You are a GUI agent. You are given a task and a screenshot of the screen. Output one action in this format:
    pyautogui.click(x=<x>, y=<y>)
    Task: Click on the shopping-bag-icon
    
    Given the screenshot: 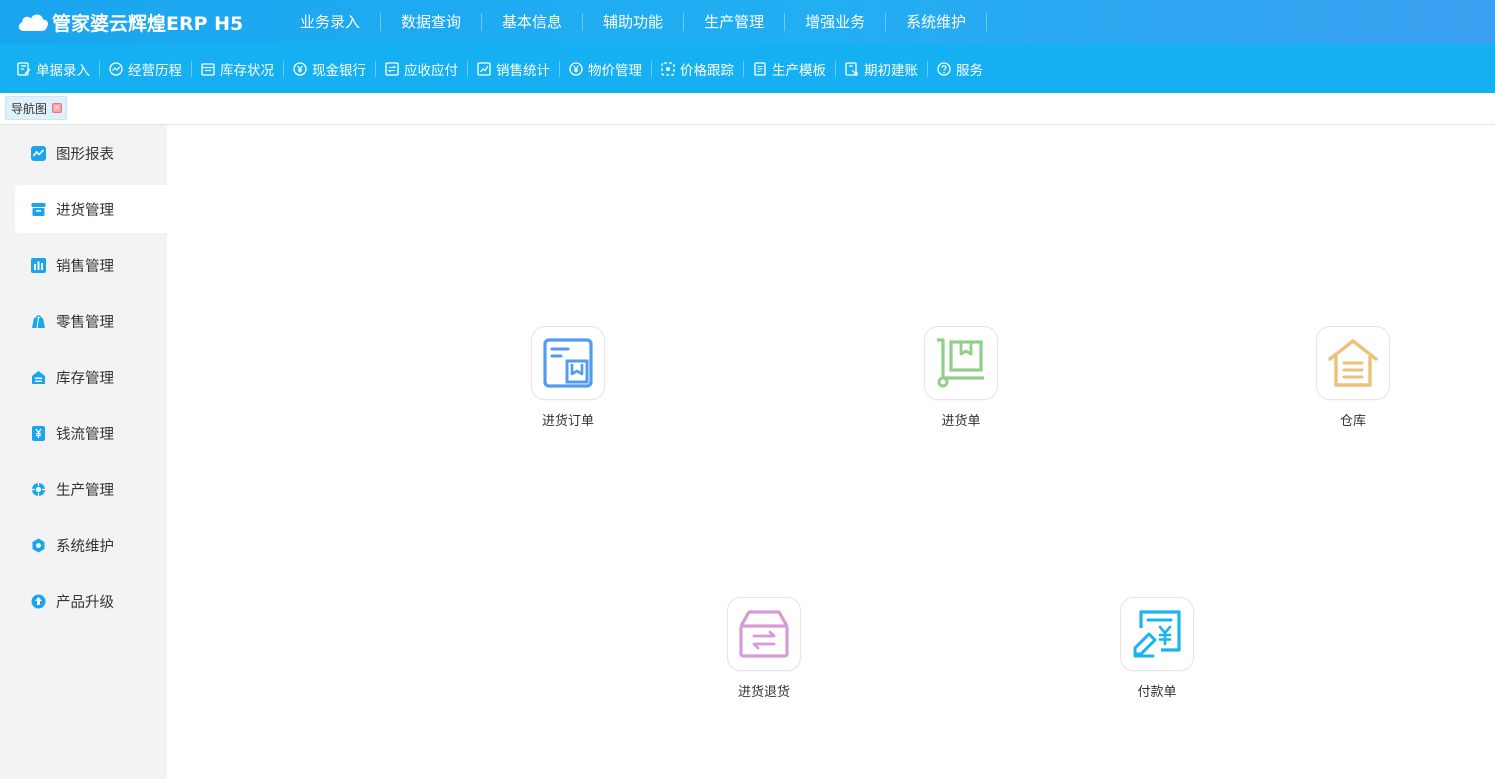 What is the action you would take?
    pyautogui.click(x=38, y=321)
    